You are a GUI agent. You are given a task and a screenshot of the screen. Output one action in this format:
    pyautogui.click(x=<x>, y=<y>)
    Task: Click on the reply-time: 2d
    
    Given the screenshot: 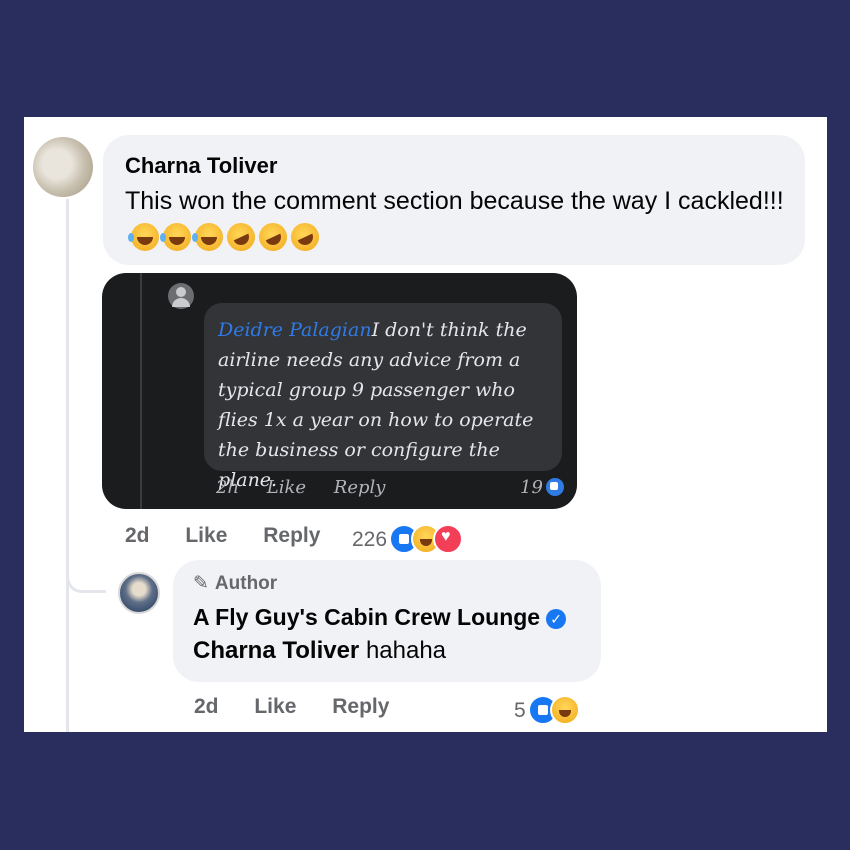 What is the action you would take?
    pyautogui.click(x=206, y=706)
    